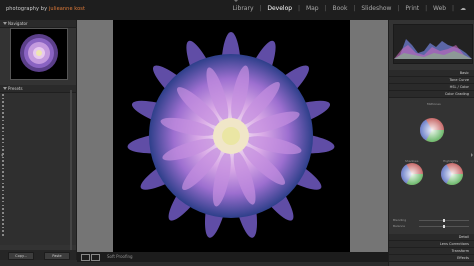  Describe the element at coordinates (38, 235) in the screenshot. I see `preset-row` at that location.